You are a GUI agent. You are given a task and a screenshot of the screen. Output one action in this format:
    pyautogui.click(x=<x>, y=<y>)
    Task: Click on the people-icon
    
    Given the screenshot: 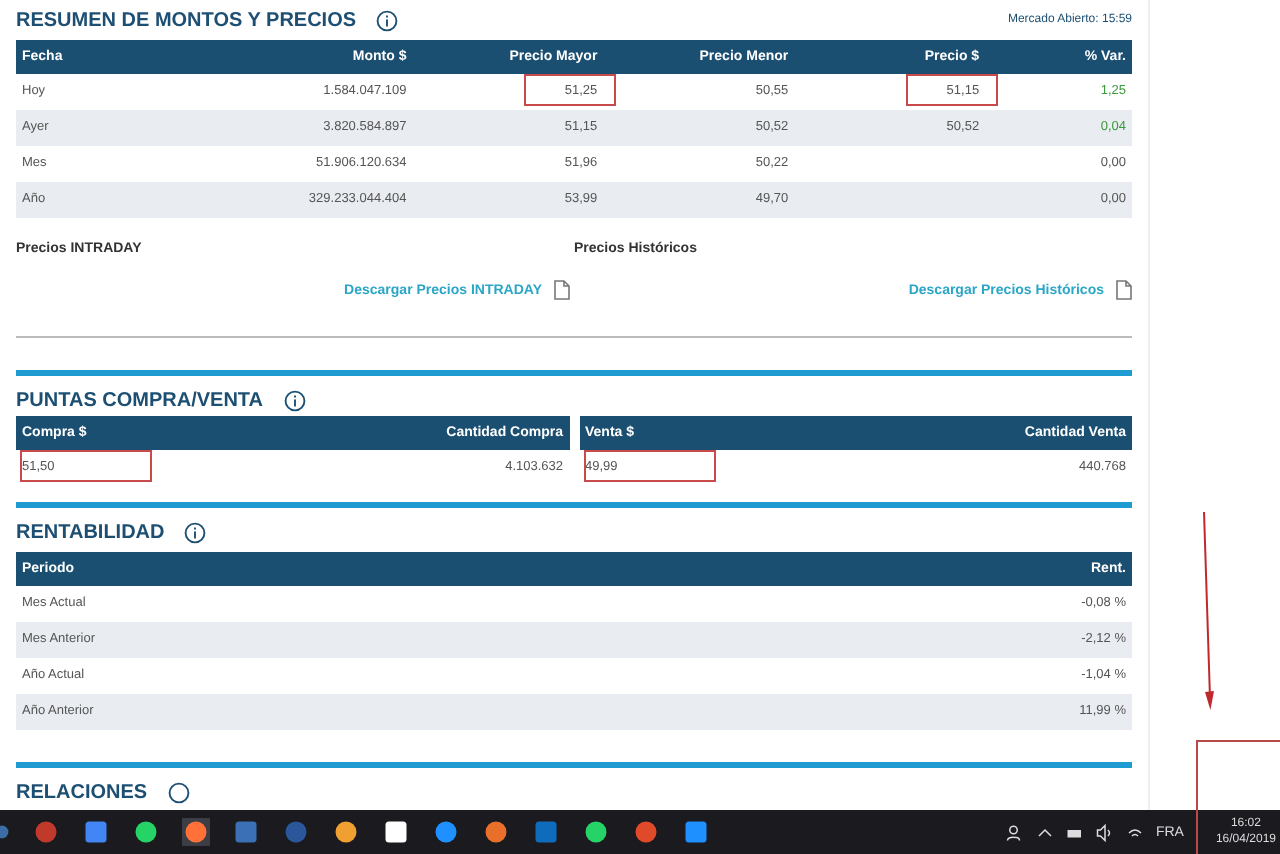 What is the action you would take?
    pyautogui.click(x=1014, y=832)
    